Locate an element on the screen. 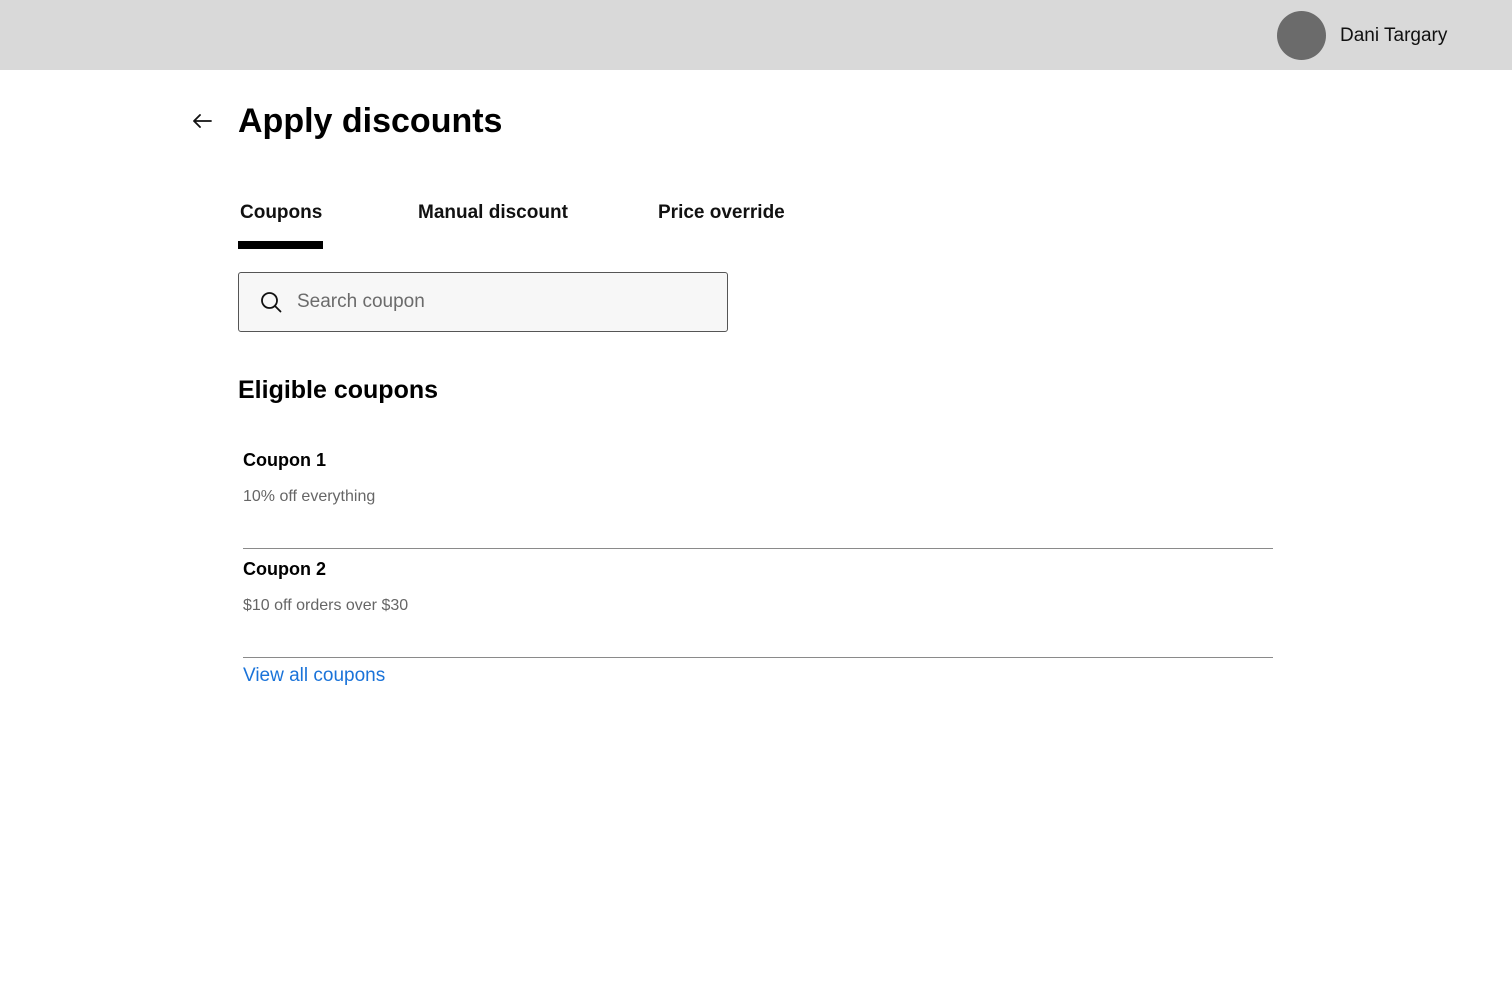 The height and width of the screenshot is (982, 1512). tab-bar: Coupons Manual discount Price override is located at coordinates (538, 225).